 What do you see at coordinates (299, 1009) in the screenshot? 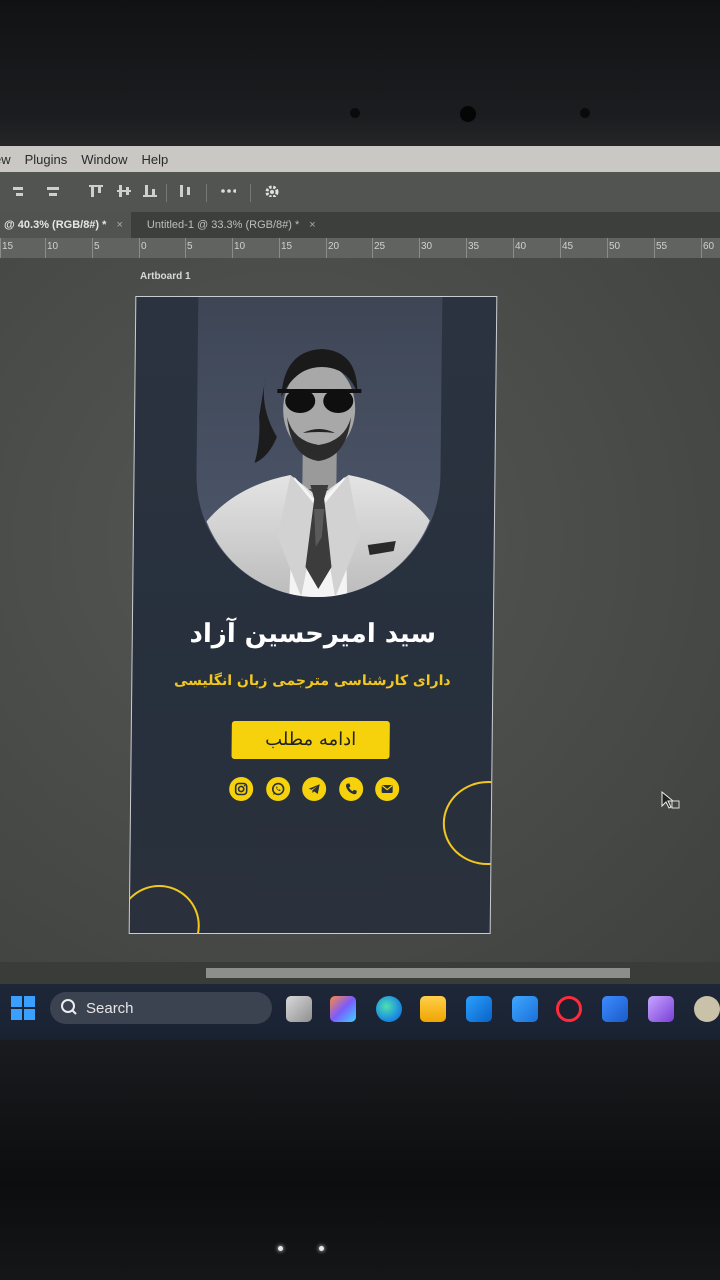
I see `task-view-icon` at bounding box center [299, 1009].